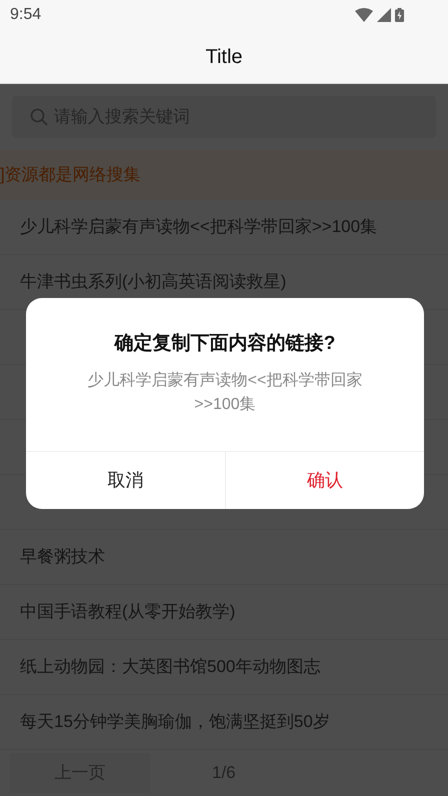 The image size is (448, 796). I want to click on list-item: 早餐粥技术, so click(62, 557).